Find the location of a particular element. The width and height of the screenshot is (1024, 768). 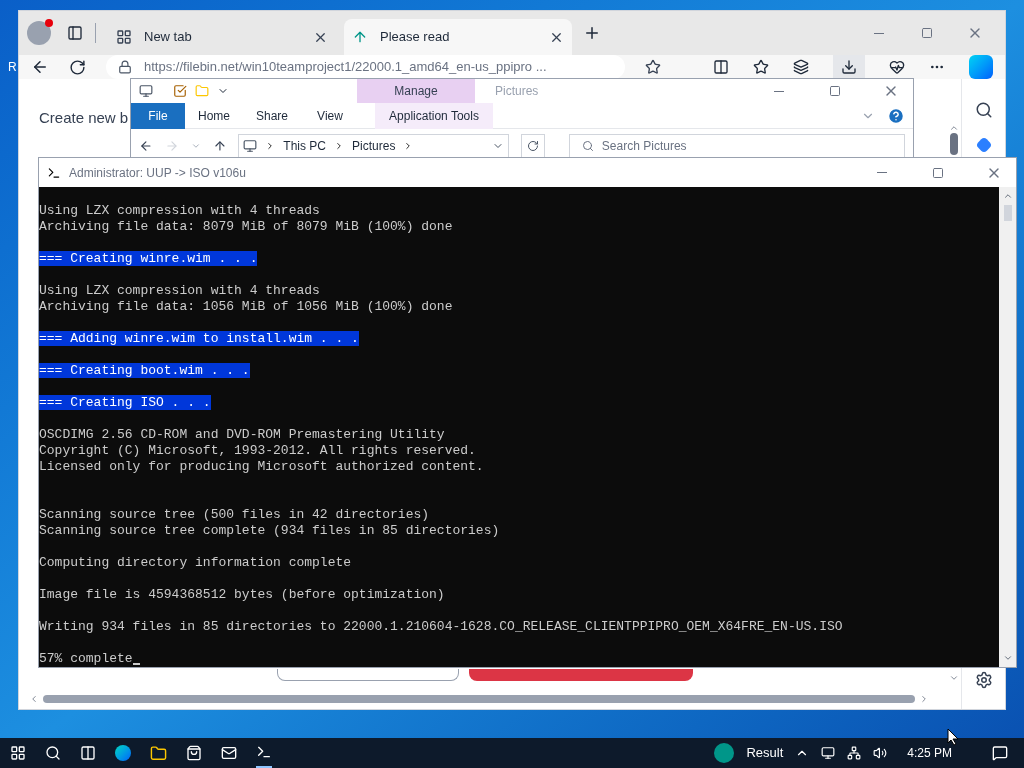

lock-icon is located at coordinates (125, 67).